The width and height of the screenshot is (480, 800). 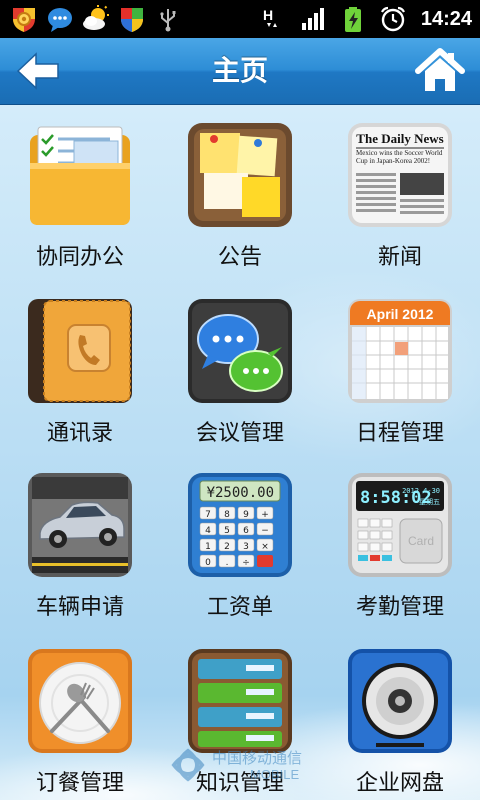 What do you see at coordinates (352, 19) in the screenshot?
I see `battery-charging-icon` at bounding box center [352, 19].